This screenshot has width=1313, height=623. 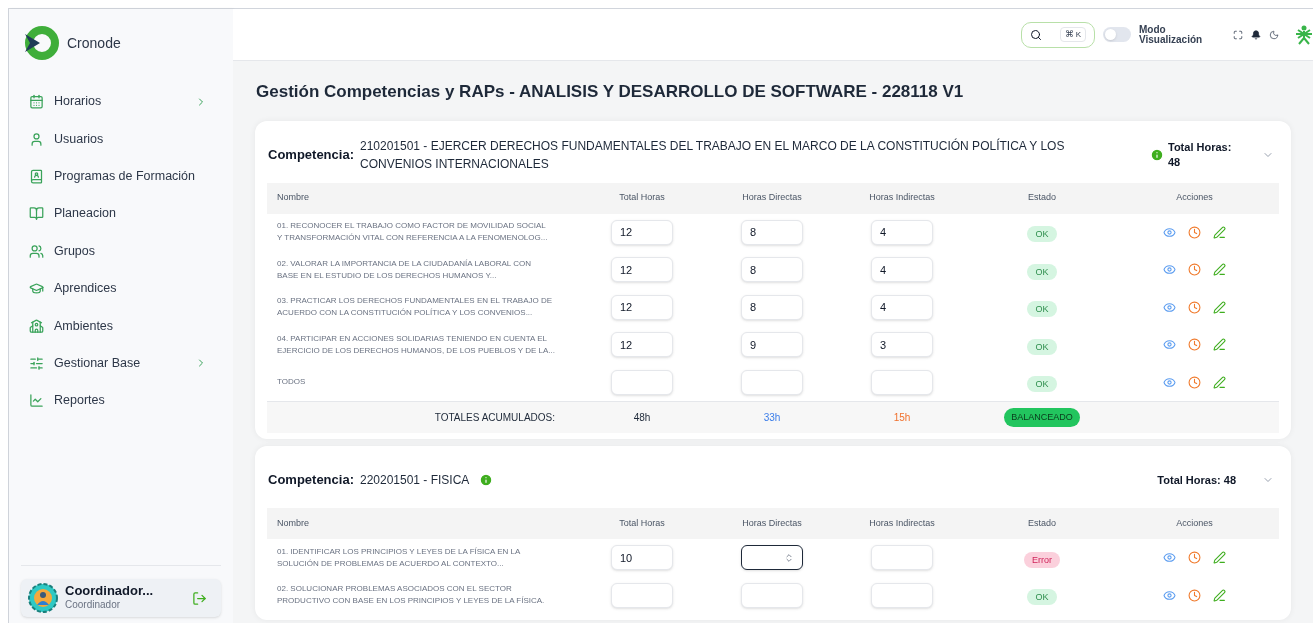 What do you see at coordinates (1171, 34) in the screenshot?
I see `mode-label: Modo Visualización` at bounding box center [1171, 34].